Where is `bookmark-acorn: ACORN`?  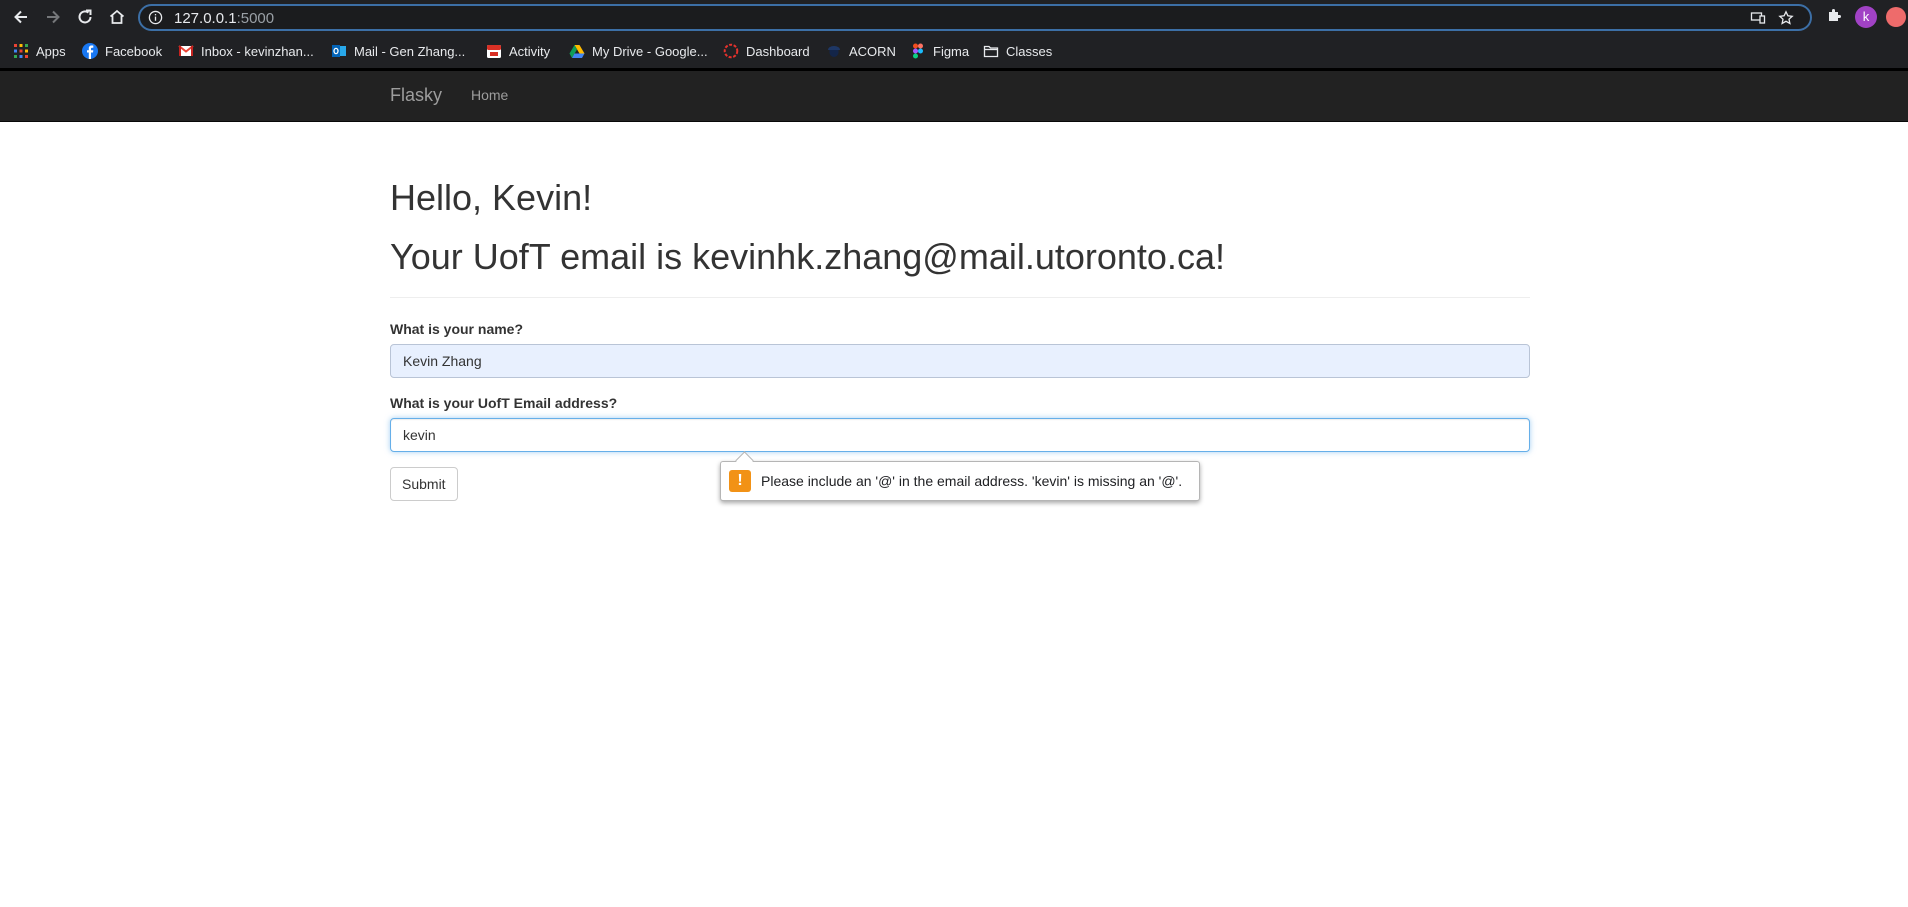 bookmark-acorn: ACORN is located at coordinates (861, 51).